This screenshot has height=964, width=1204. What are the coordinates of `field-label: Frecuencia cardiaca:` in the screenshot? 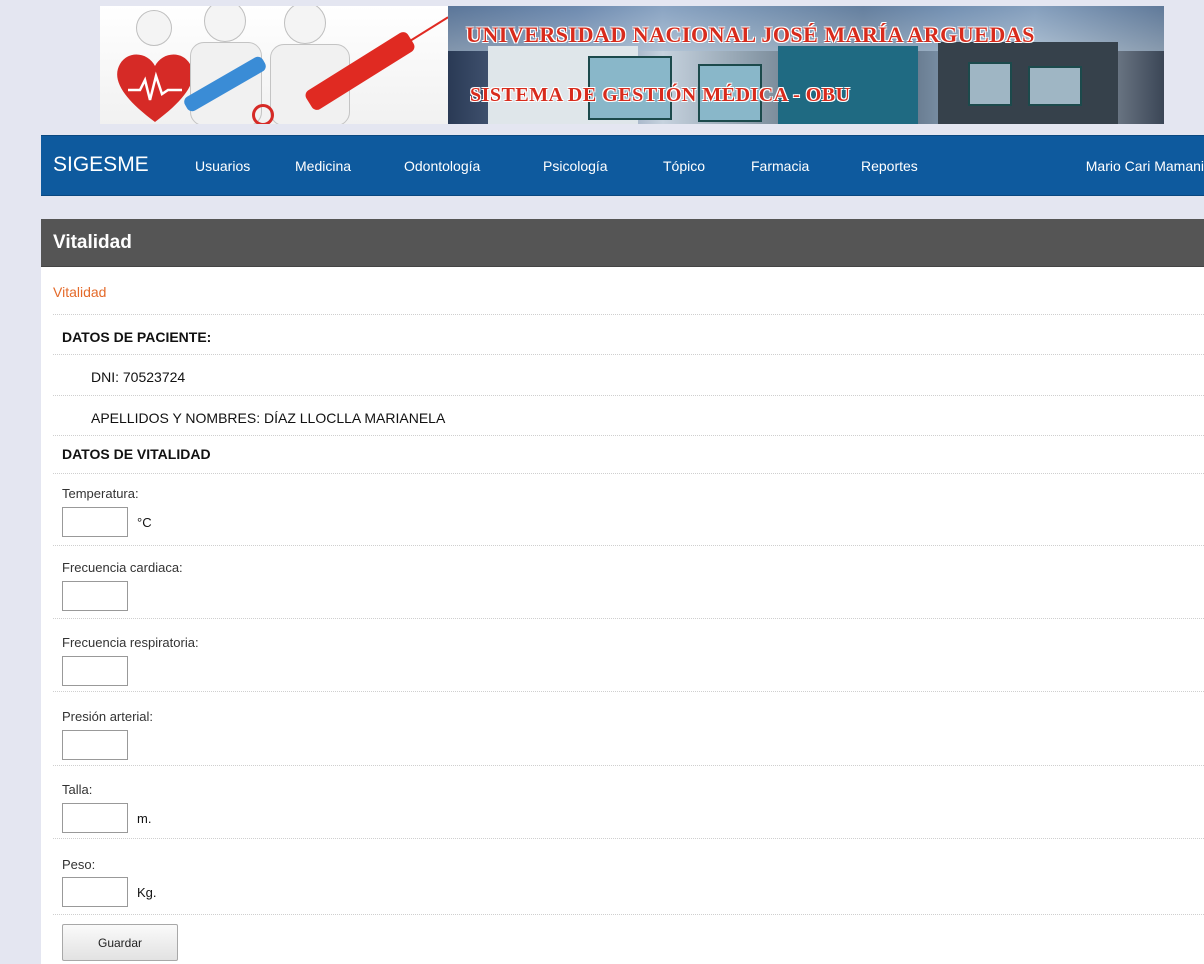 It's located at (122, 567).